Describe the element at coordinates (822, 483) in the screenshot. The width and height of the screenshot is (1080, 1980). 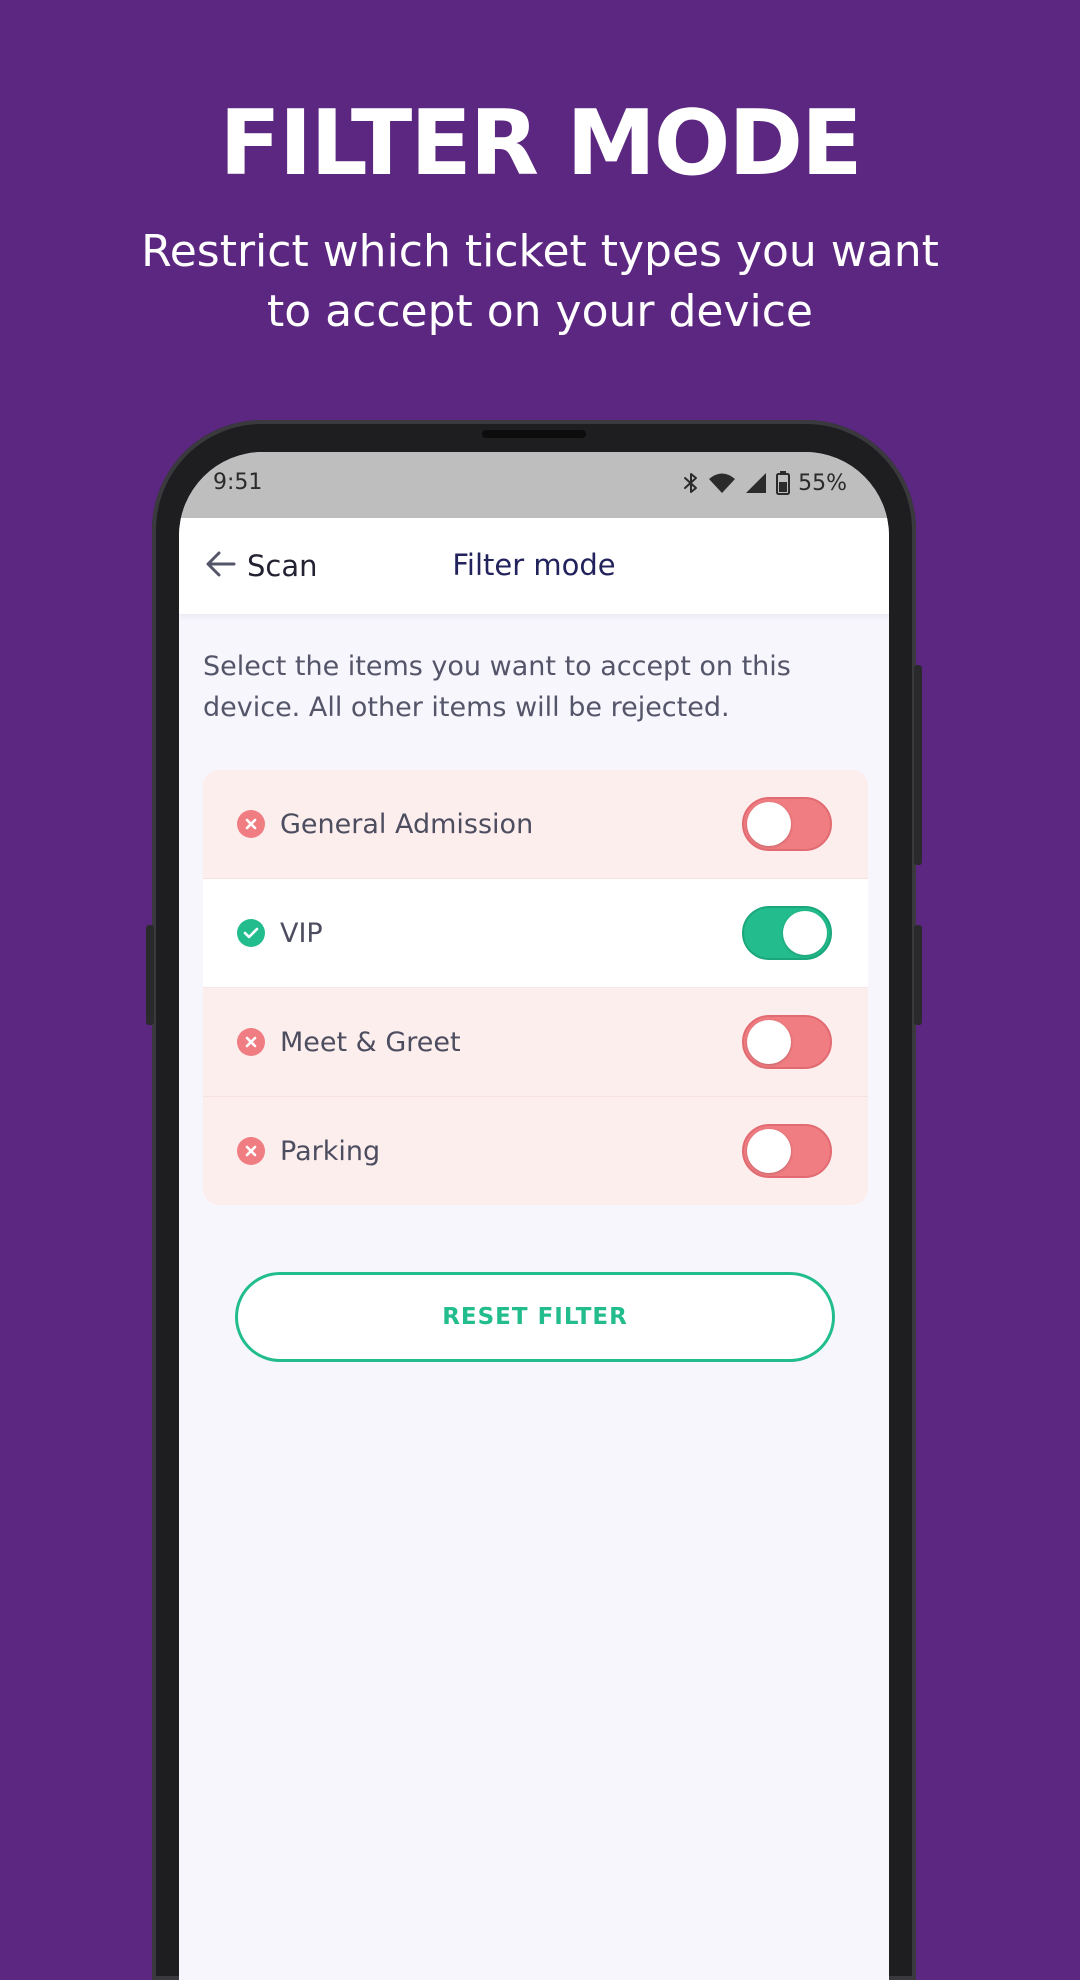
I see `battery-percent: 55%` at that location.